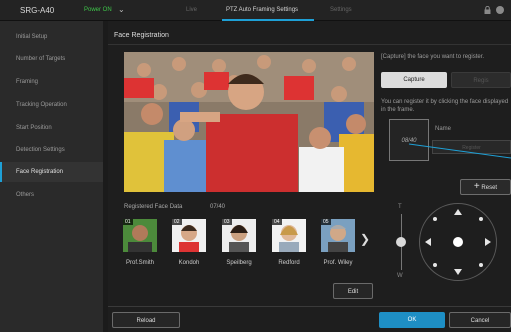  What do you see at coordinates (365, 239) in the screenshot?
I see `chevron-right-icon: ❯` at bounding box center [365, 239].